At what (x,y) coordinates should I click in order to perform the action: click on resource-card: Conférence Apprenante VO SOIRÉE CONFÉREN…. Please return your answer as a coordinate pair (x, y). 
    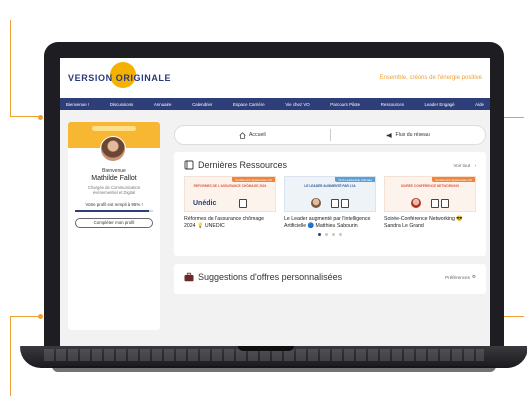
    Looking at the image, I should click on (430, 202).